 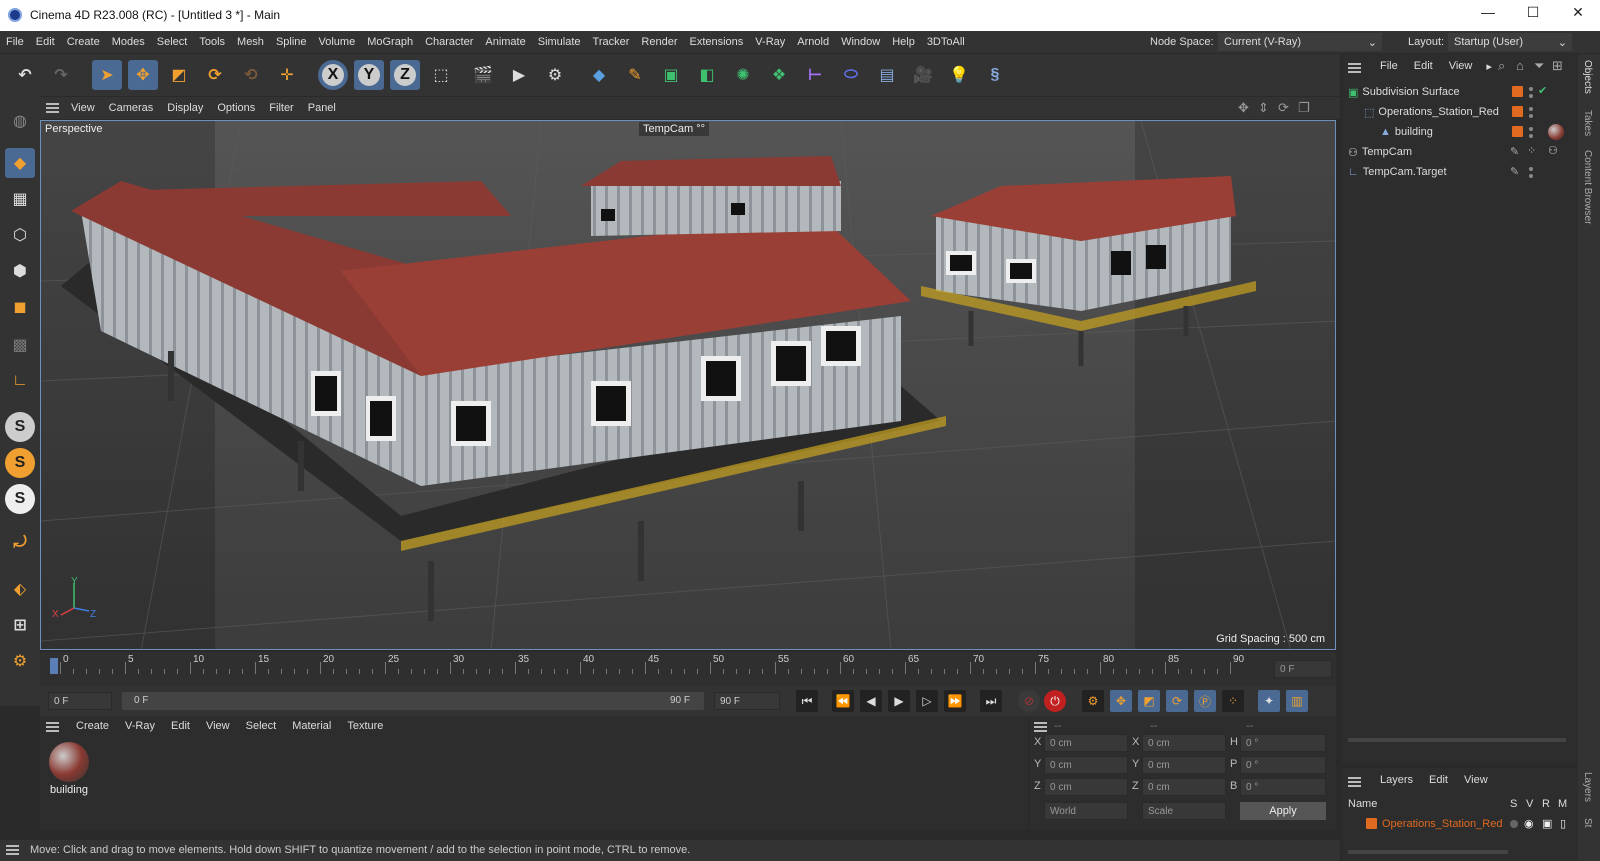 I want to click on menu-window: Window, so click(x=860, y=42).